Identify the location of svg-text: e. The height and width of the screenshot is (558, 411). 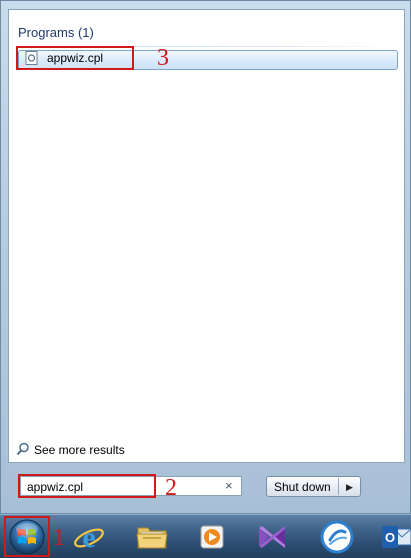
(88, 537).